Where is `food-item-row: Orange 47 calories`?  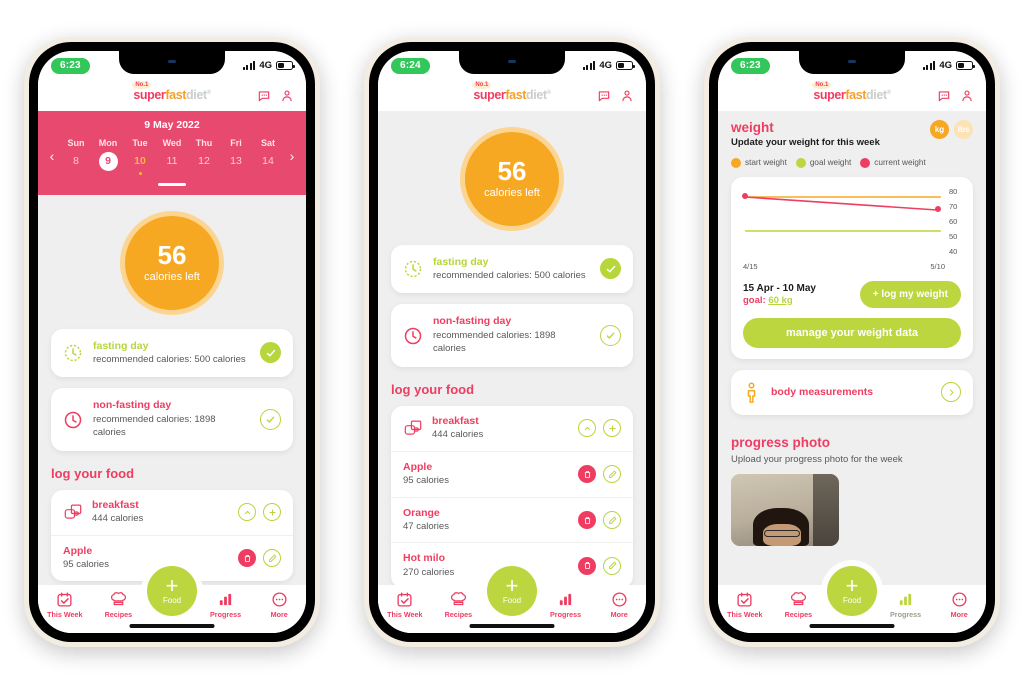 food-item-row: Orange 47 calories is located at coordinates (512, 519).